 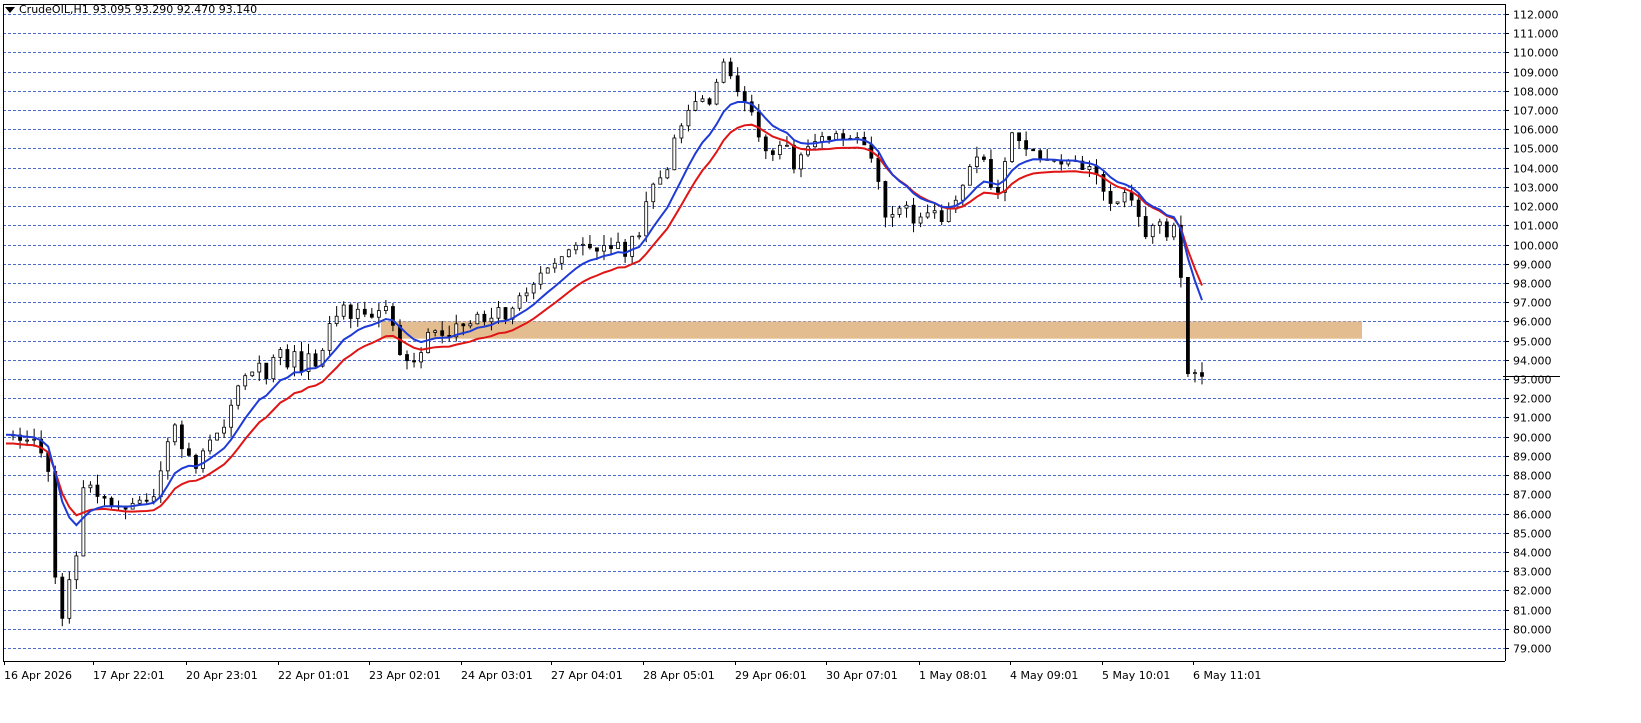 I want to click on y-tick-label: 96.000, so click(x=1532, y=322).